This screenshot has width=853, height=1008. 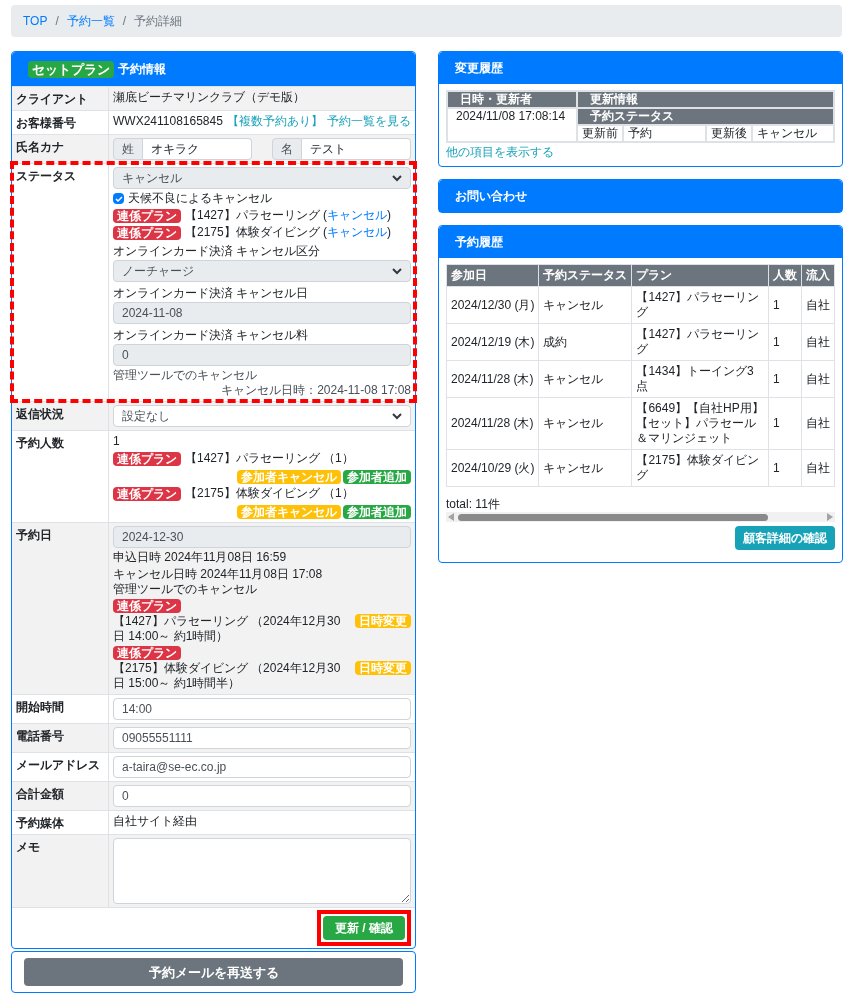 I want to click on table-cell: 【2175】体験ダイビング, so click(x=700, y=468).